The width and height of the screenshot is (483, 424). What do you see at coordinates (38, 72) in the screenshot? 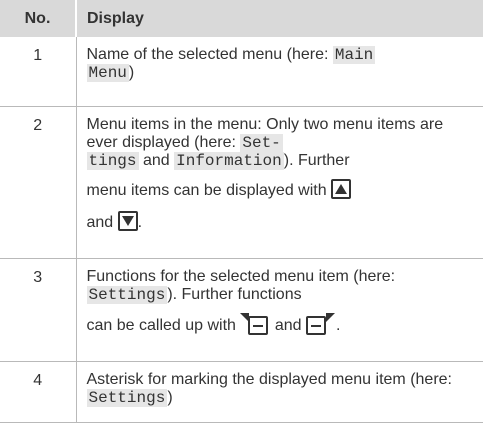
I see `row-number: 1` at bounding box center [38, 72].